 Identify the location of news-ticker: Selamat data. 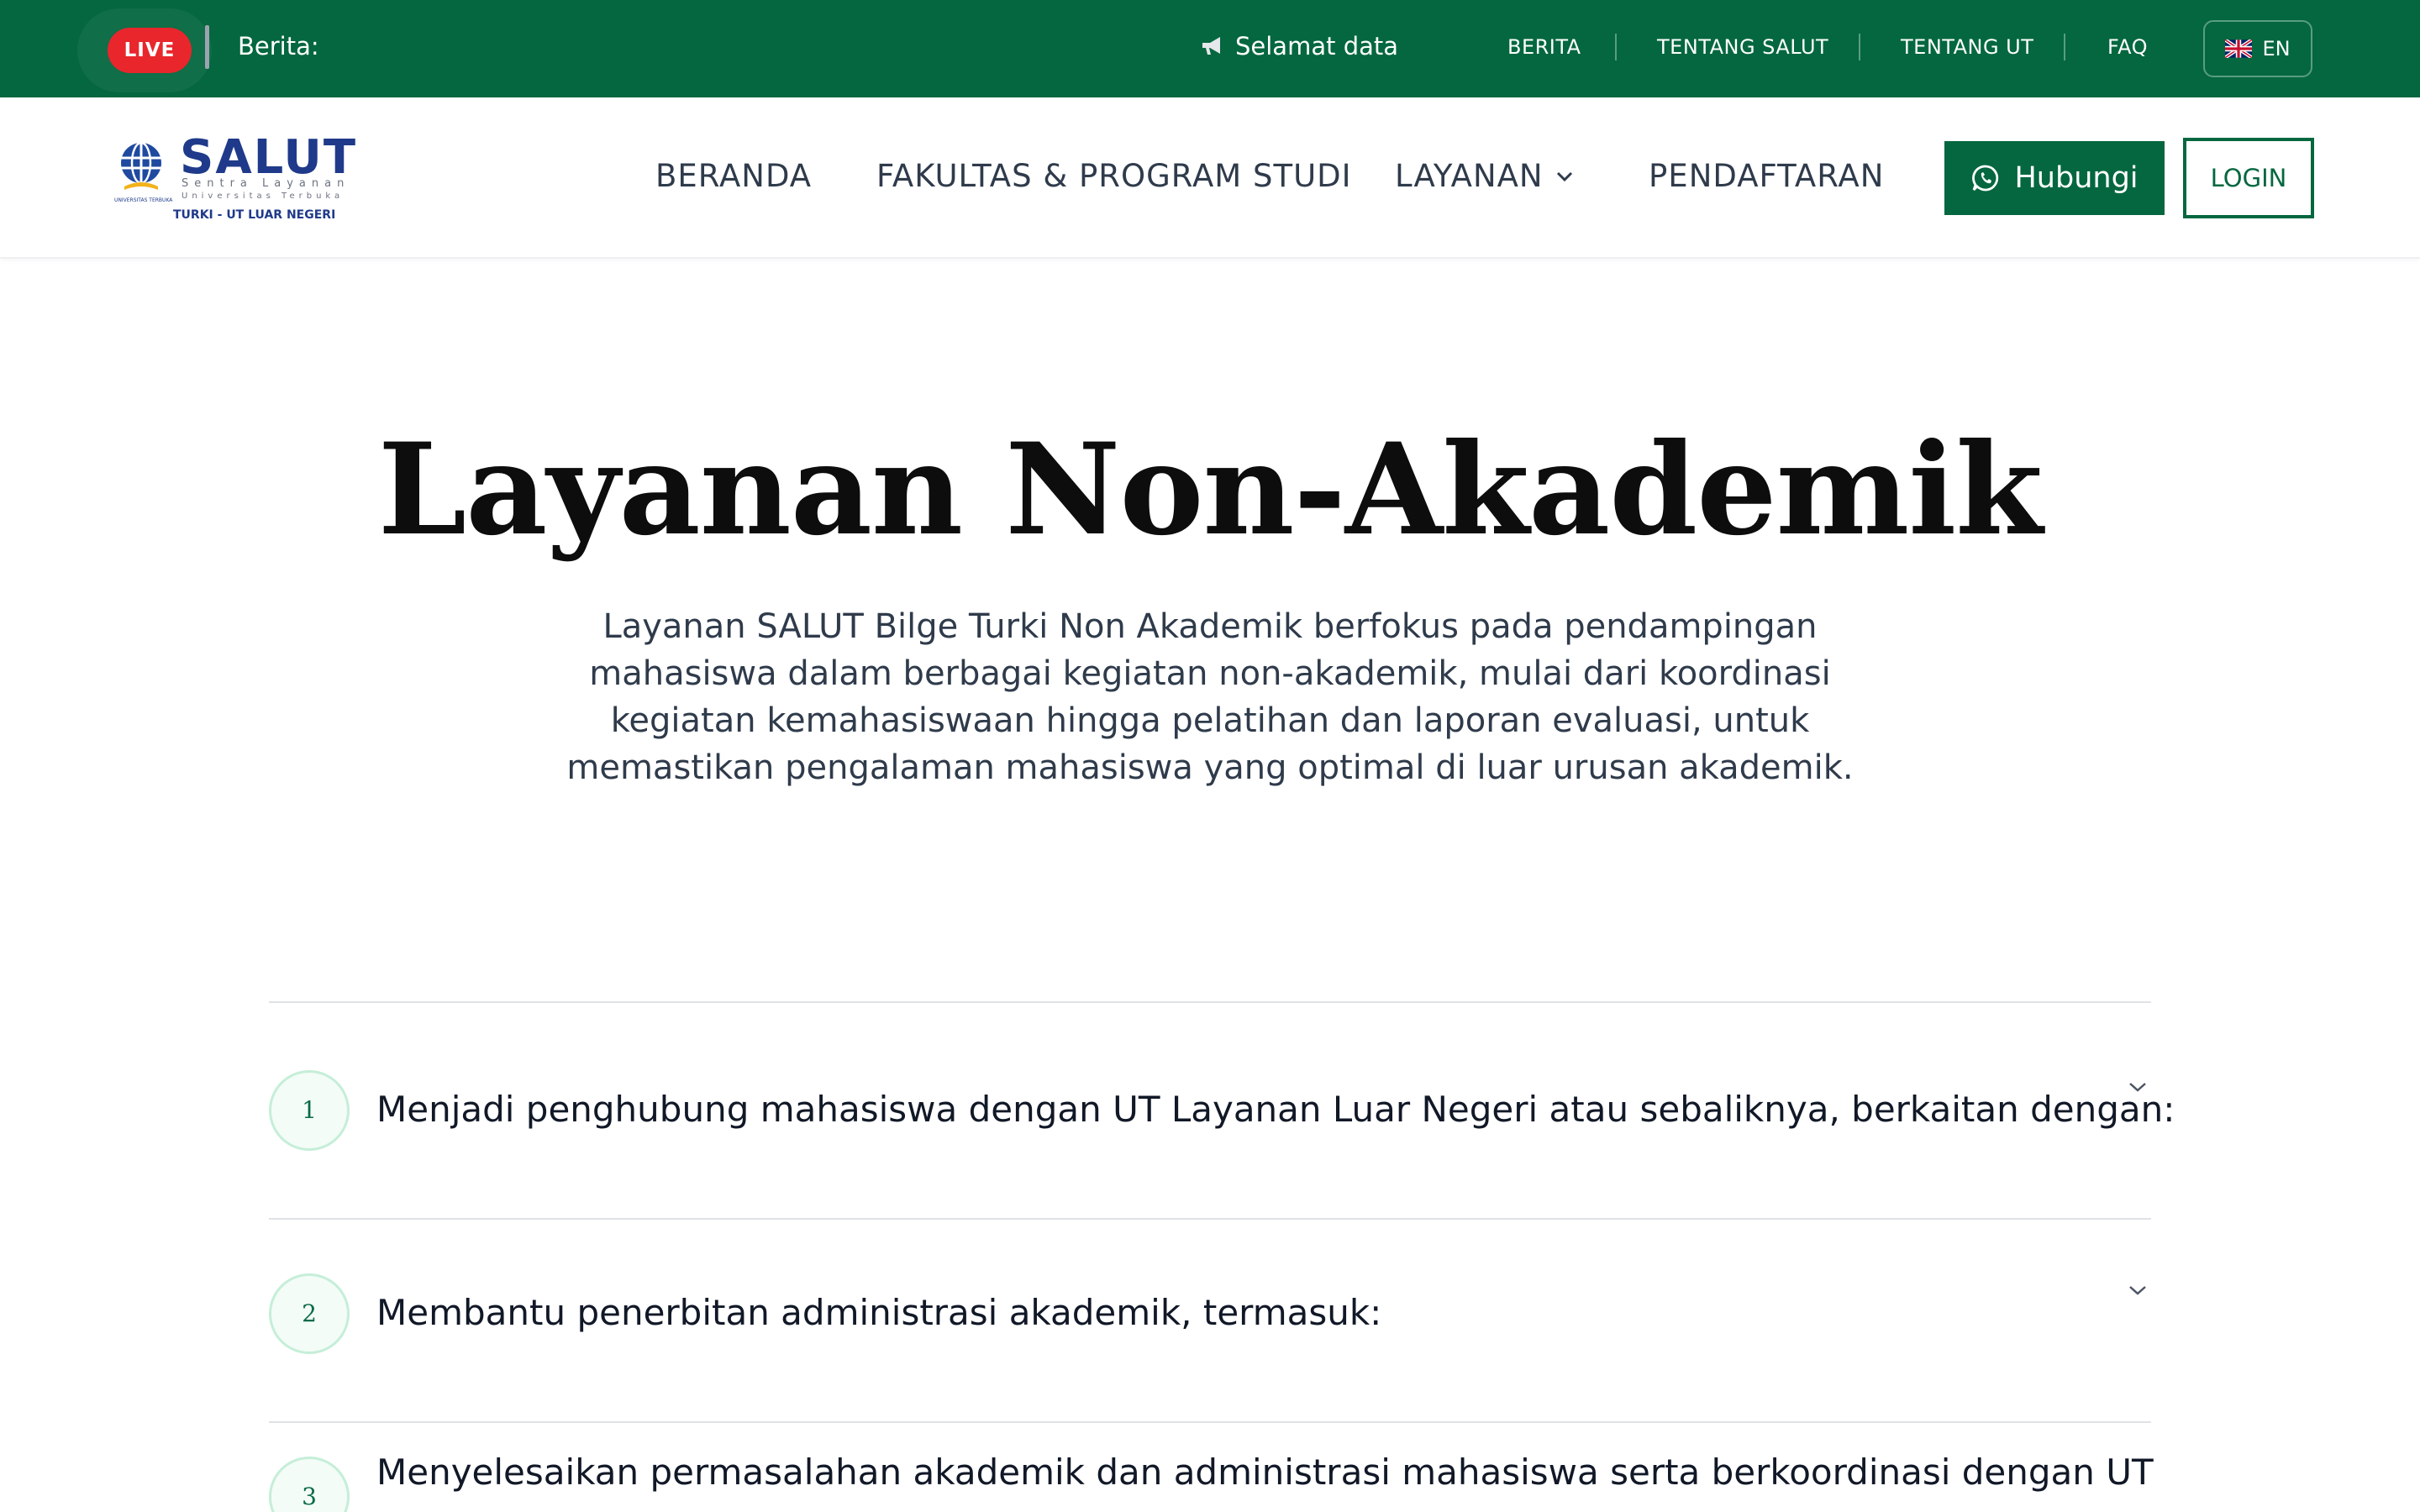
(1299, 46).